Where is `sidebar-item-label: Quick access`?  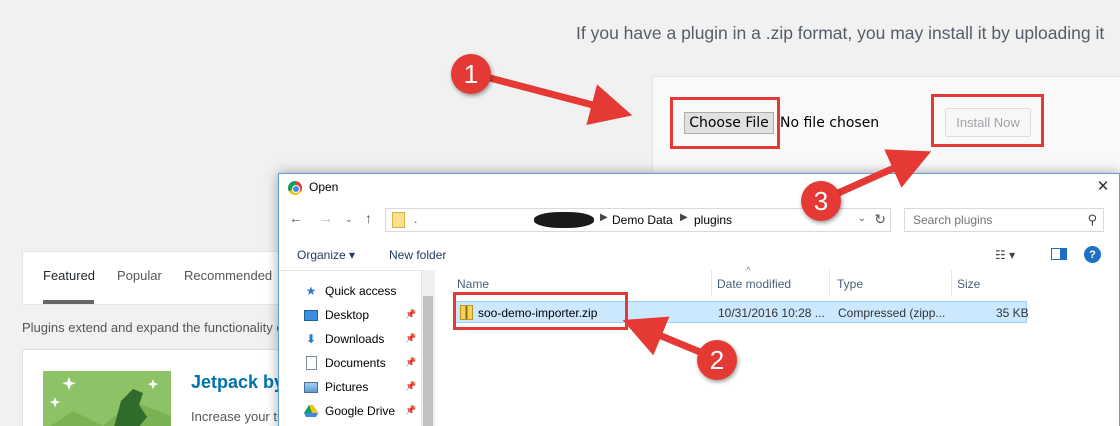 sidebar-item-label: Quick access is located at coordinates (361, 291).